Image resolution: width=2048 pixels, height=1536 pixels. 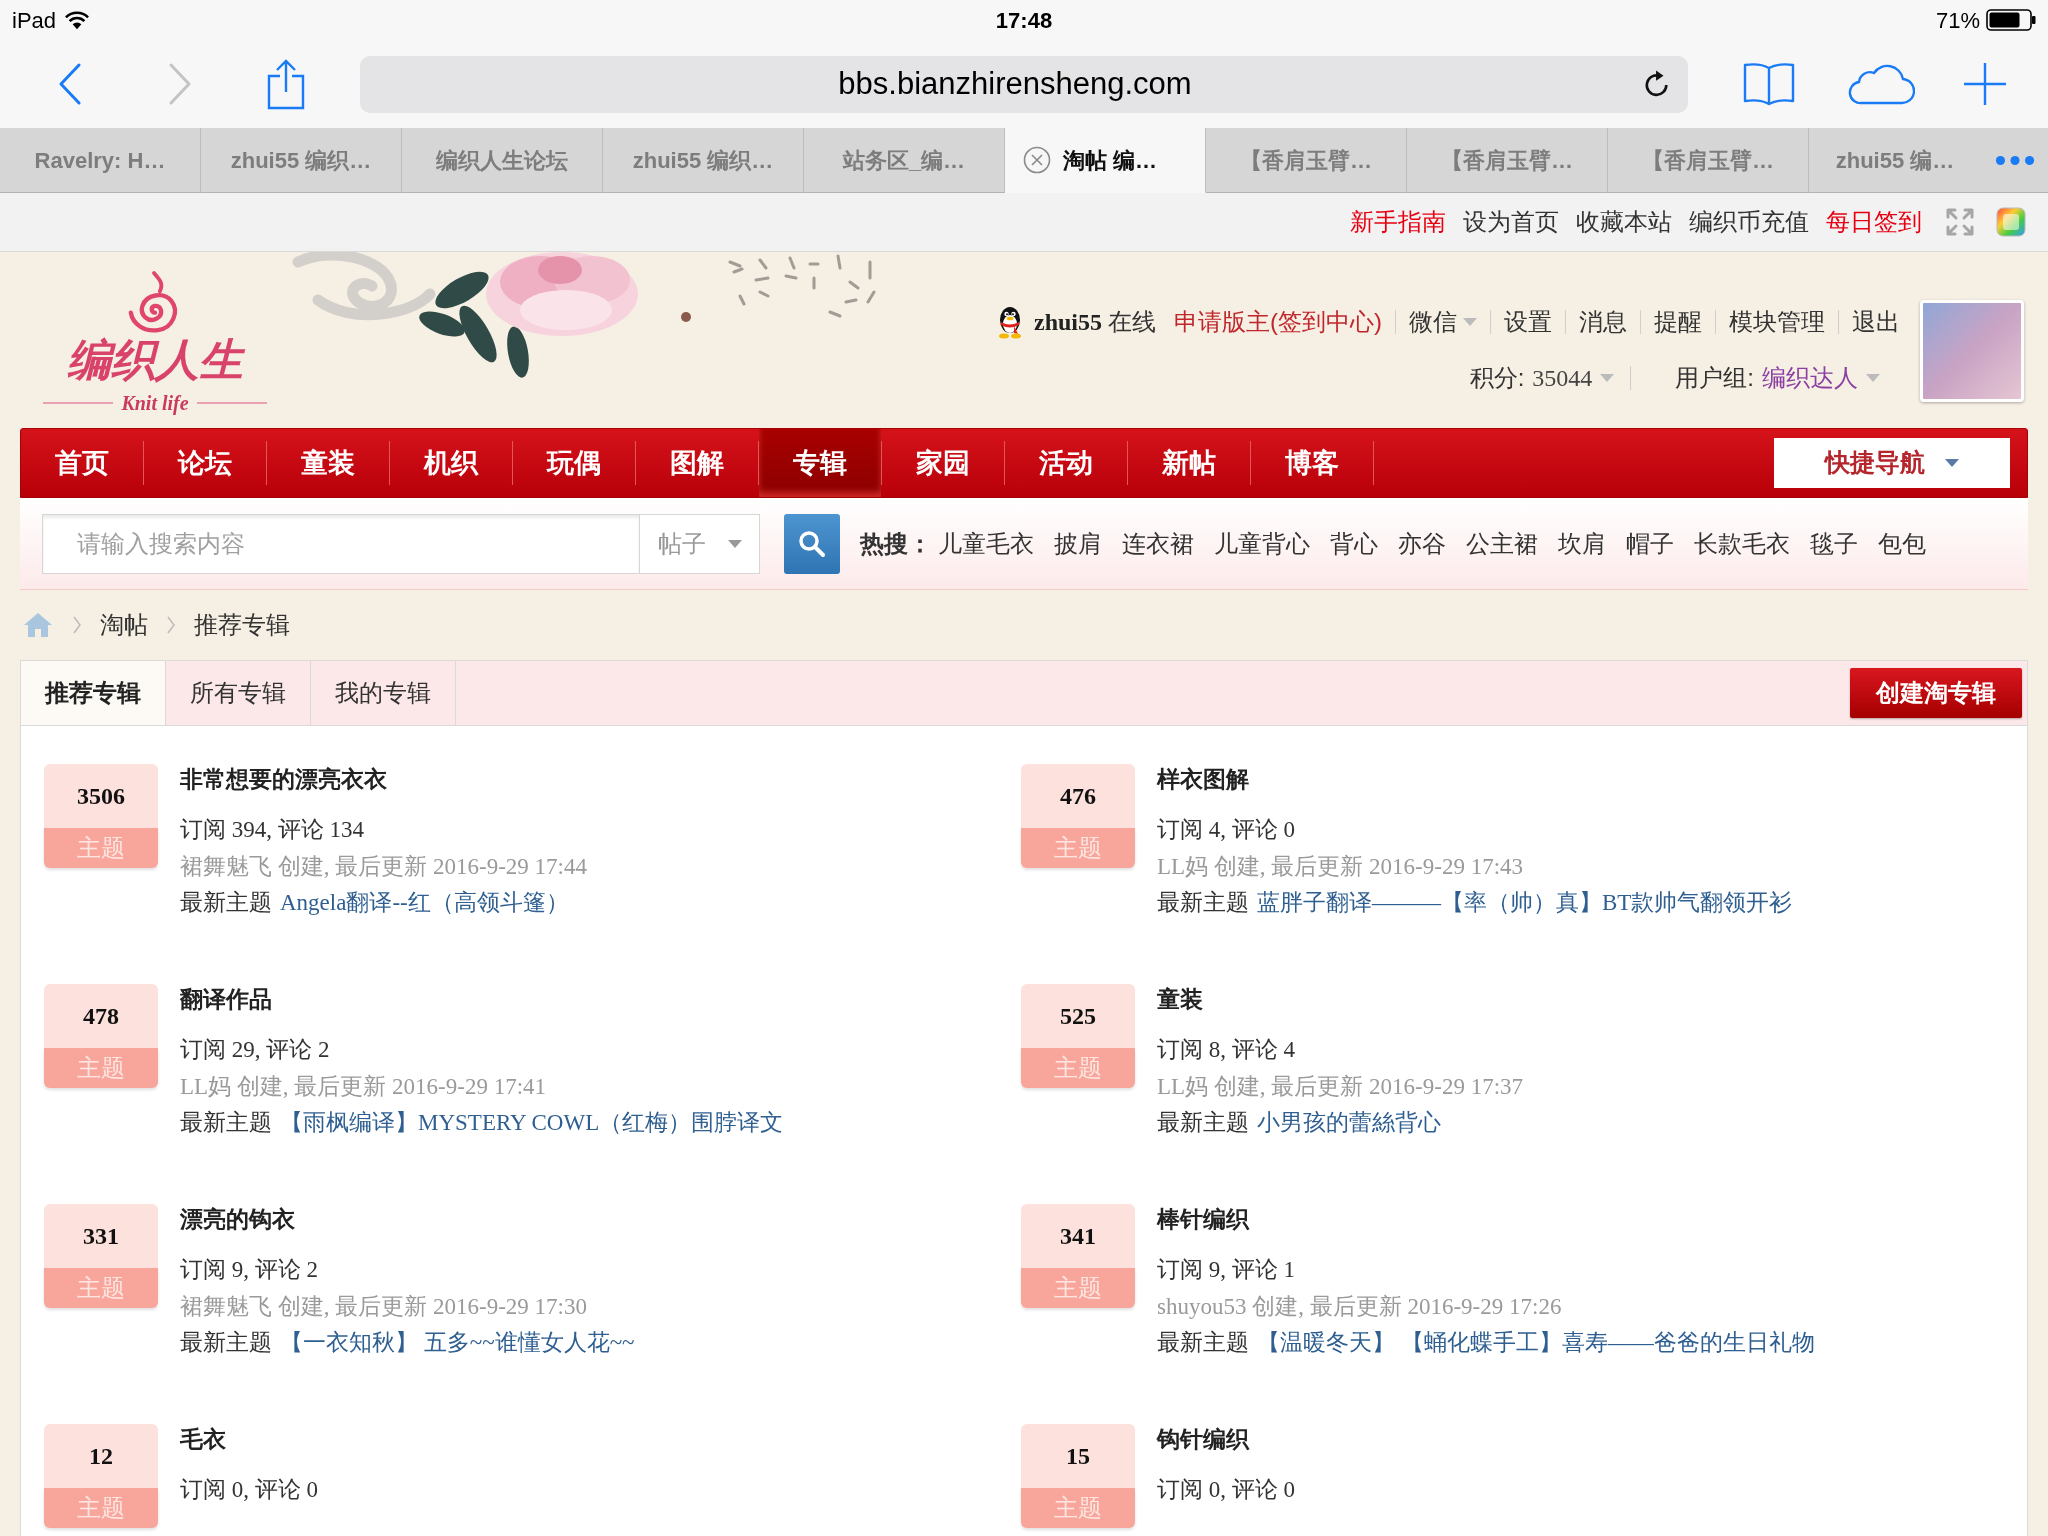 I want to click on album-stats: 订阅 29, 评论 2, so click(x=255, y=1050).